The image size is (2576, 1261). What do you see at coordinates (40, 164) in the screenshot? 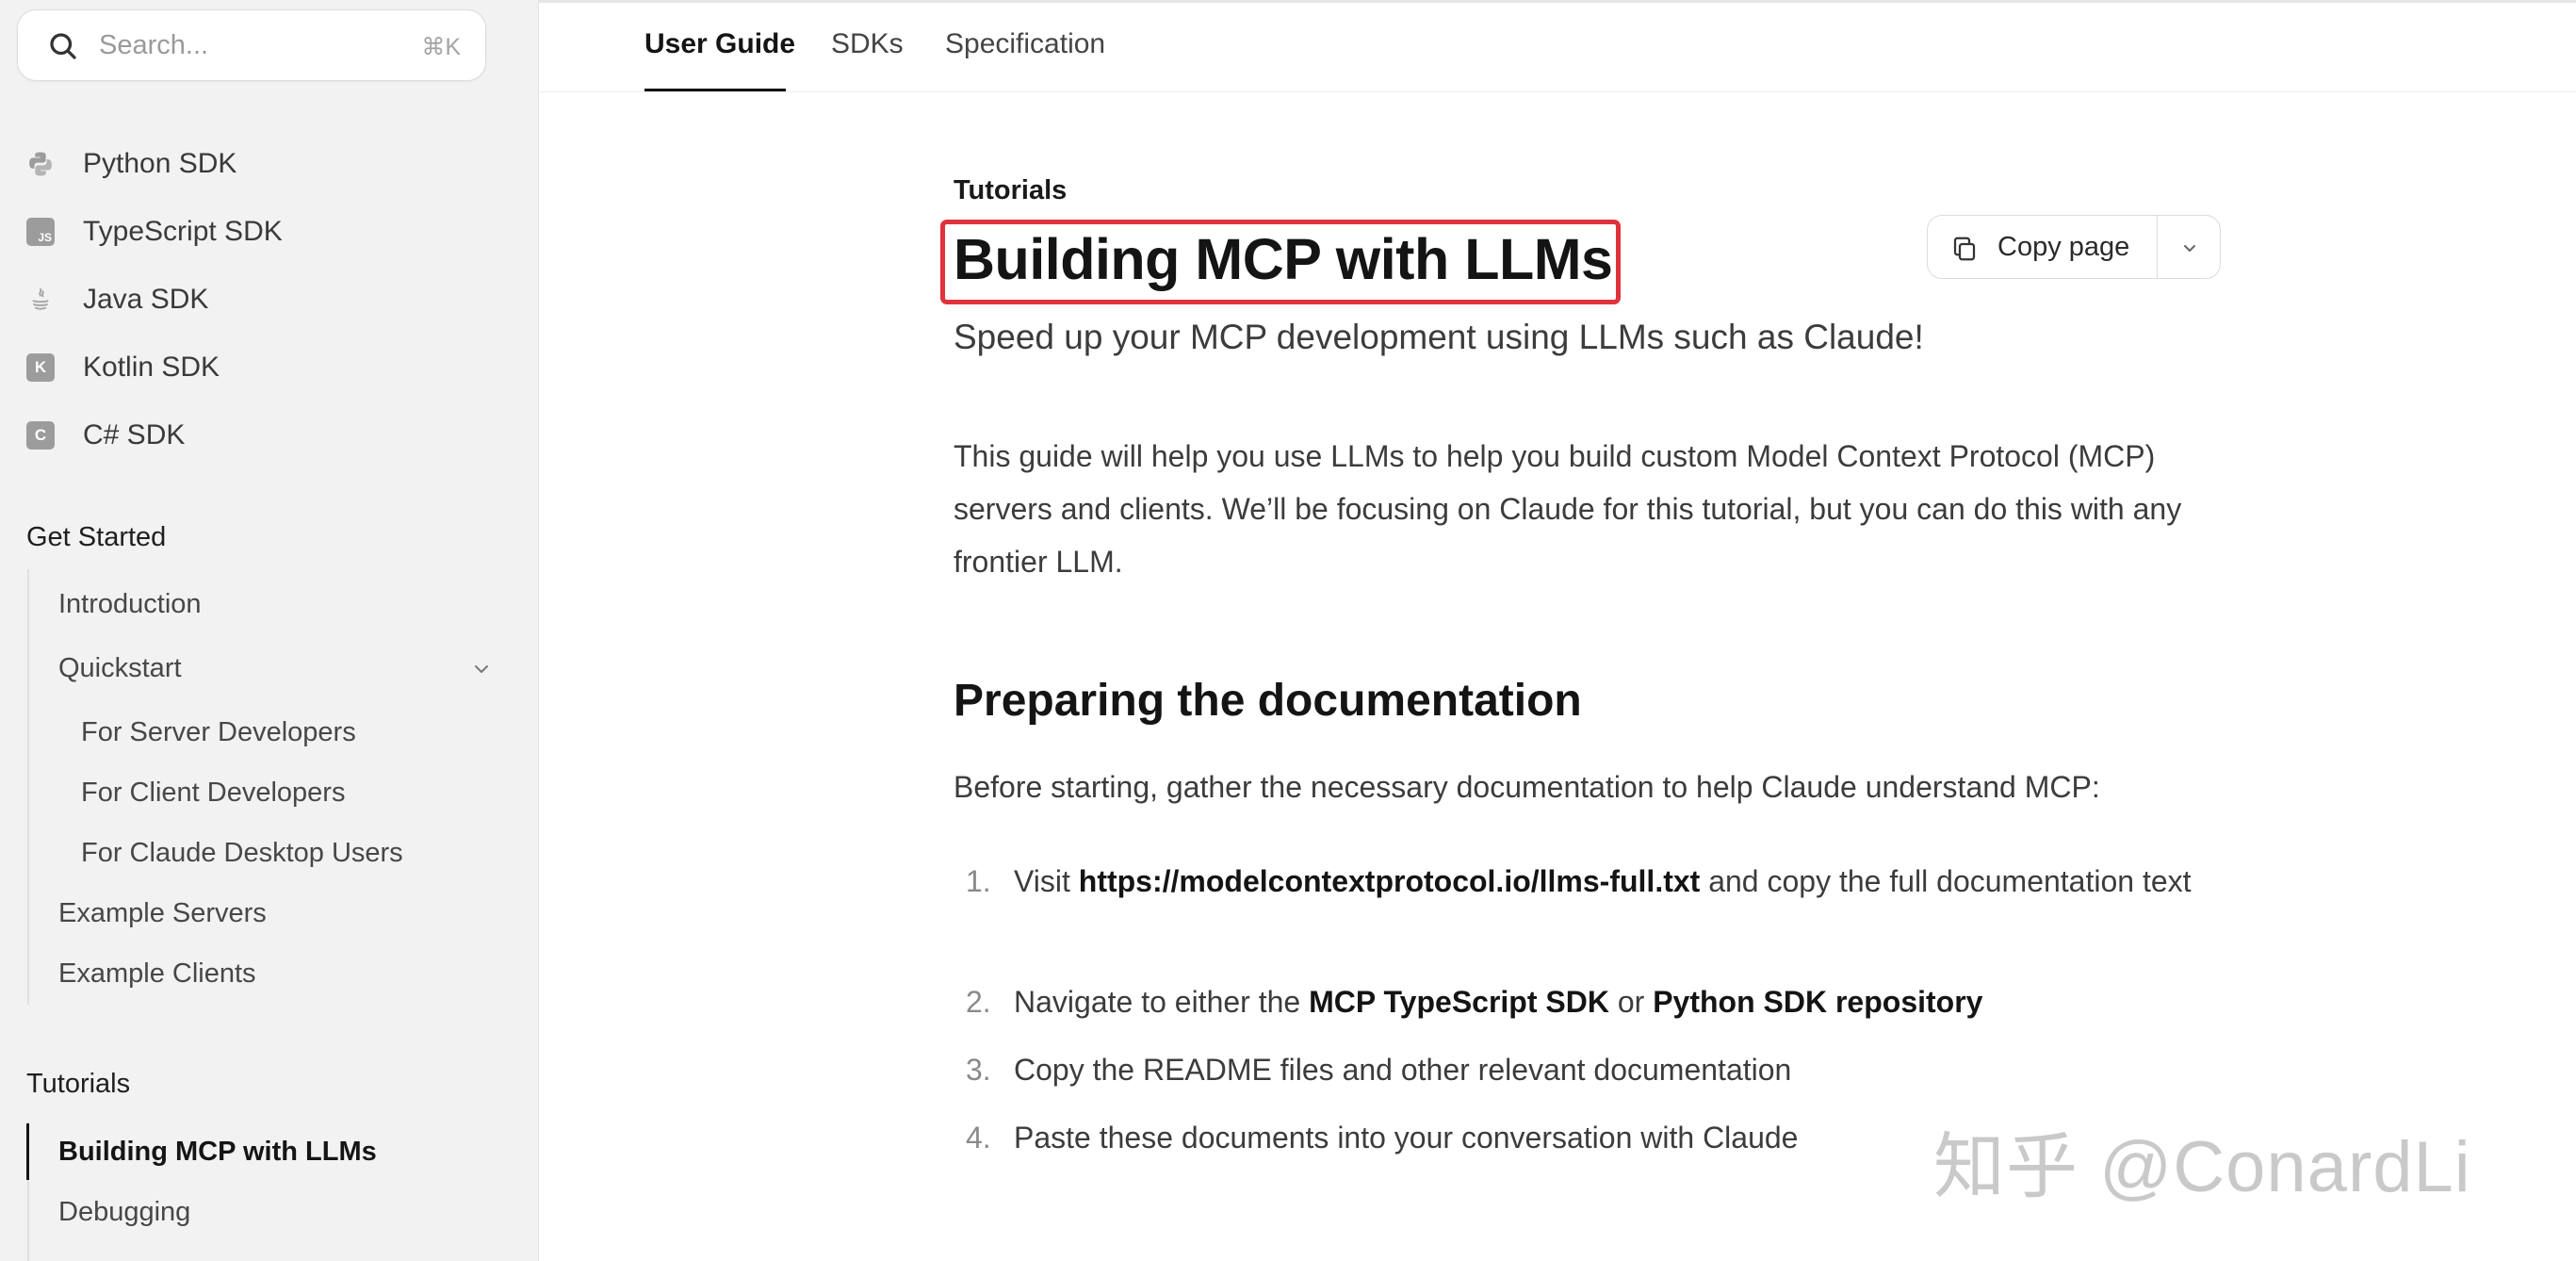
I see `python-icon` at bounding box center [40, 164].